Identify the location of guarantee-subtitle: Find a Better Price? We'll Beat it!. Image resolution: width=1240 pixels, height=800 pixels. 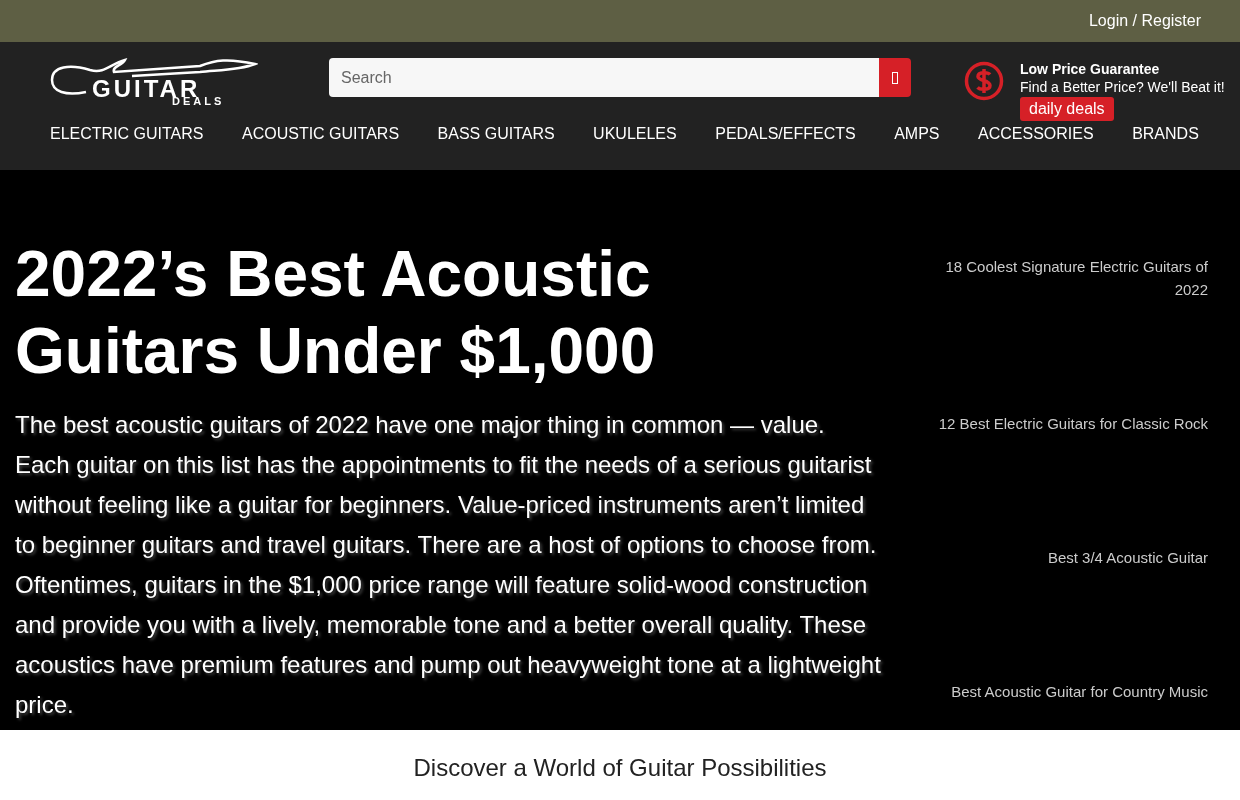
(1122, 87).